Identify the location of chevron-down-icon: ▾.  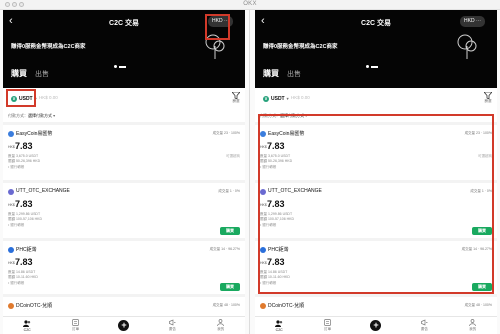
(35, 98).